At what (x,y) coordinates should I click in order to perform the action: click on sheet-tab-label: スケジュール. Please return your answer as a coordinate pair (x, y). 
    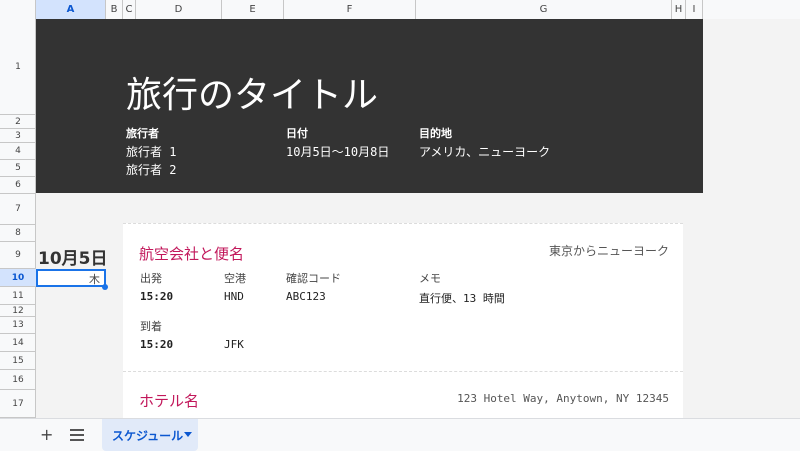
    Looking at the image, I should click on (148, 436).